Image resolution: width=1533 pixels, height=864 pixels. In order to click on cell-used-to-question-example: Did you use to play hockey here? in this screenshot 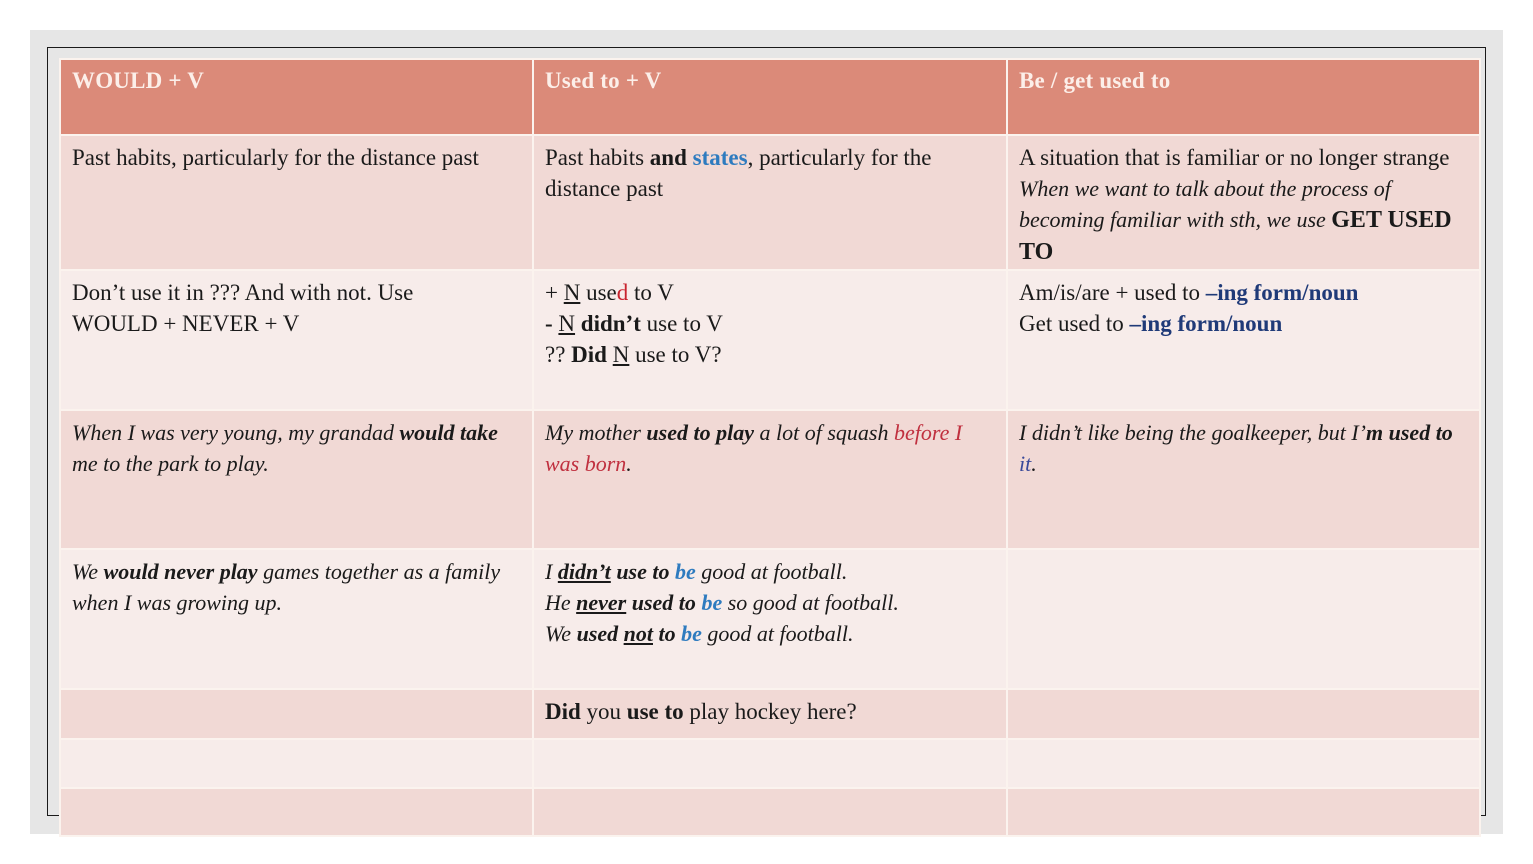, I will do `click(770, 714)`.